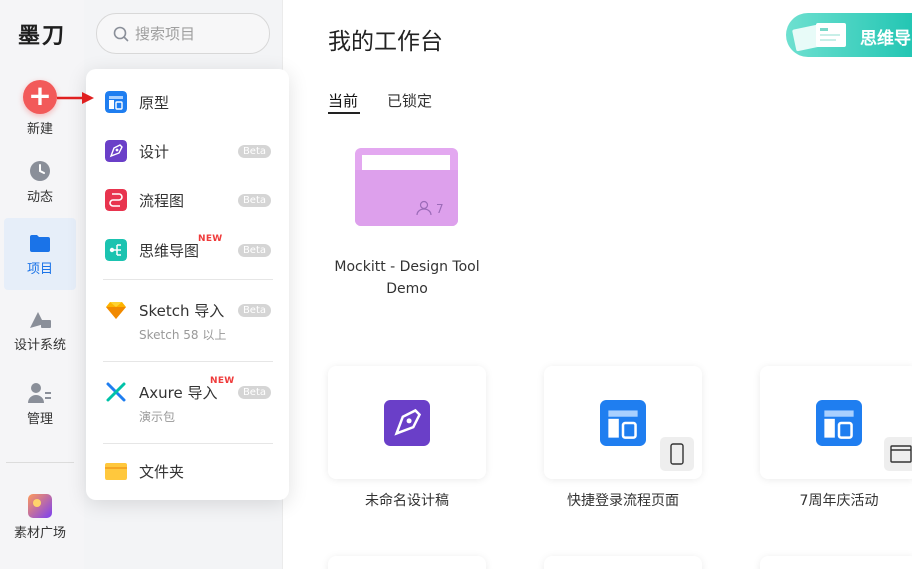 This screenshot has width=912, height=569. What do you see at coordinates (116, 310) in the screenshot?
I see `sketch-icon` at bounding box center [116, 310].